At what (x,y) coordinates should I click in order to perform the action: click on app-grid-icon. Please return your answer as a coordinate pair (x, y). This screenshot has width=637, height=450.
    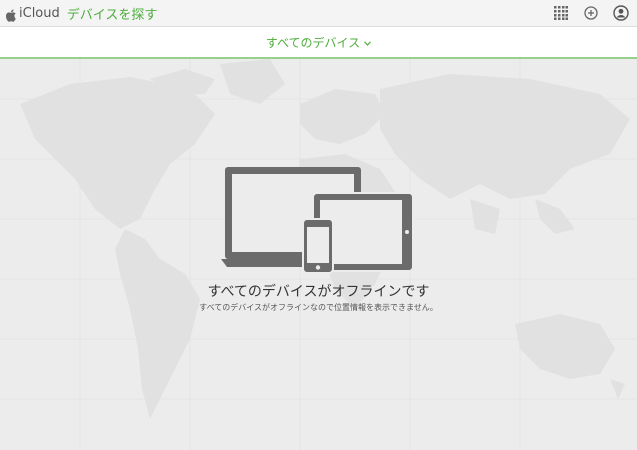
    Looking at the image, I should click on (561, 13).